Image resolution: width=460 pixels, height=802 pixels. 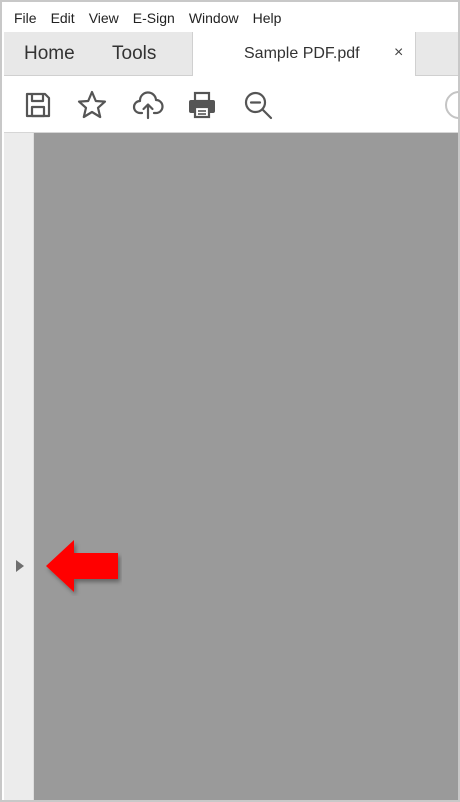 I want to click on menu-view: View, so click(x=104, y=18).